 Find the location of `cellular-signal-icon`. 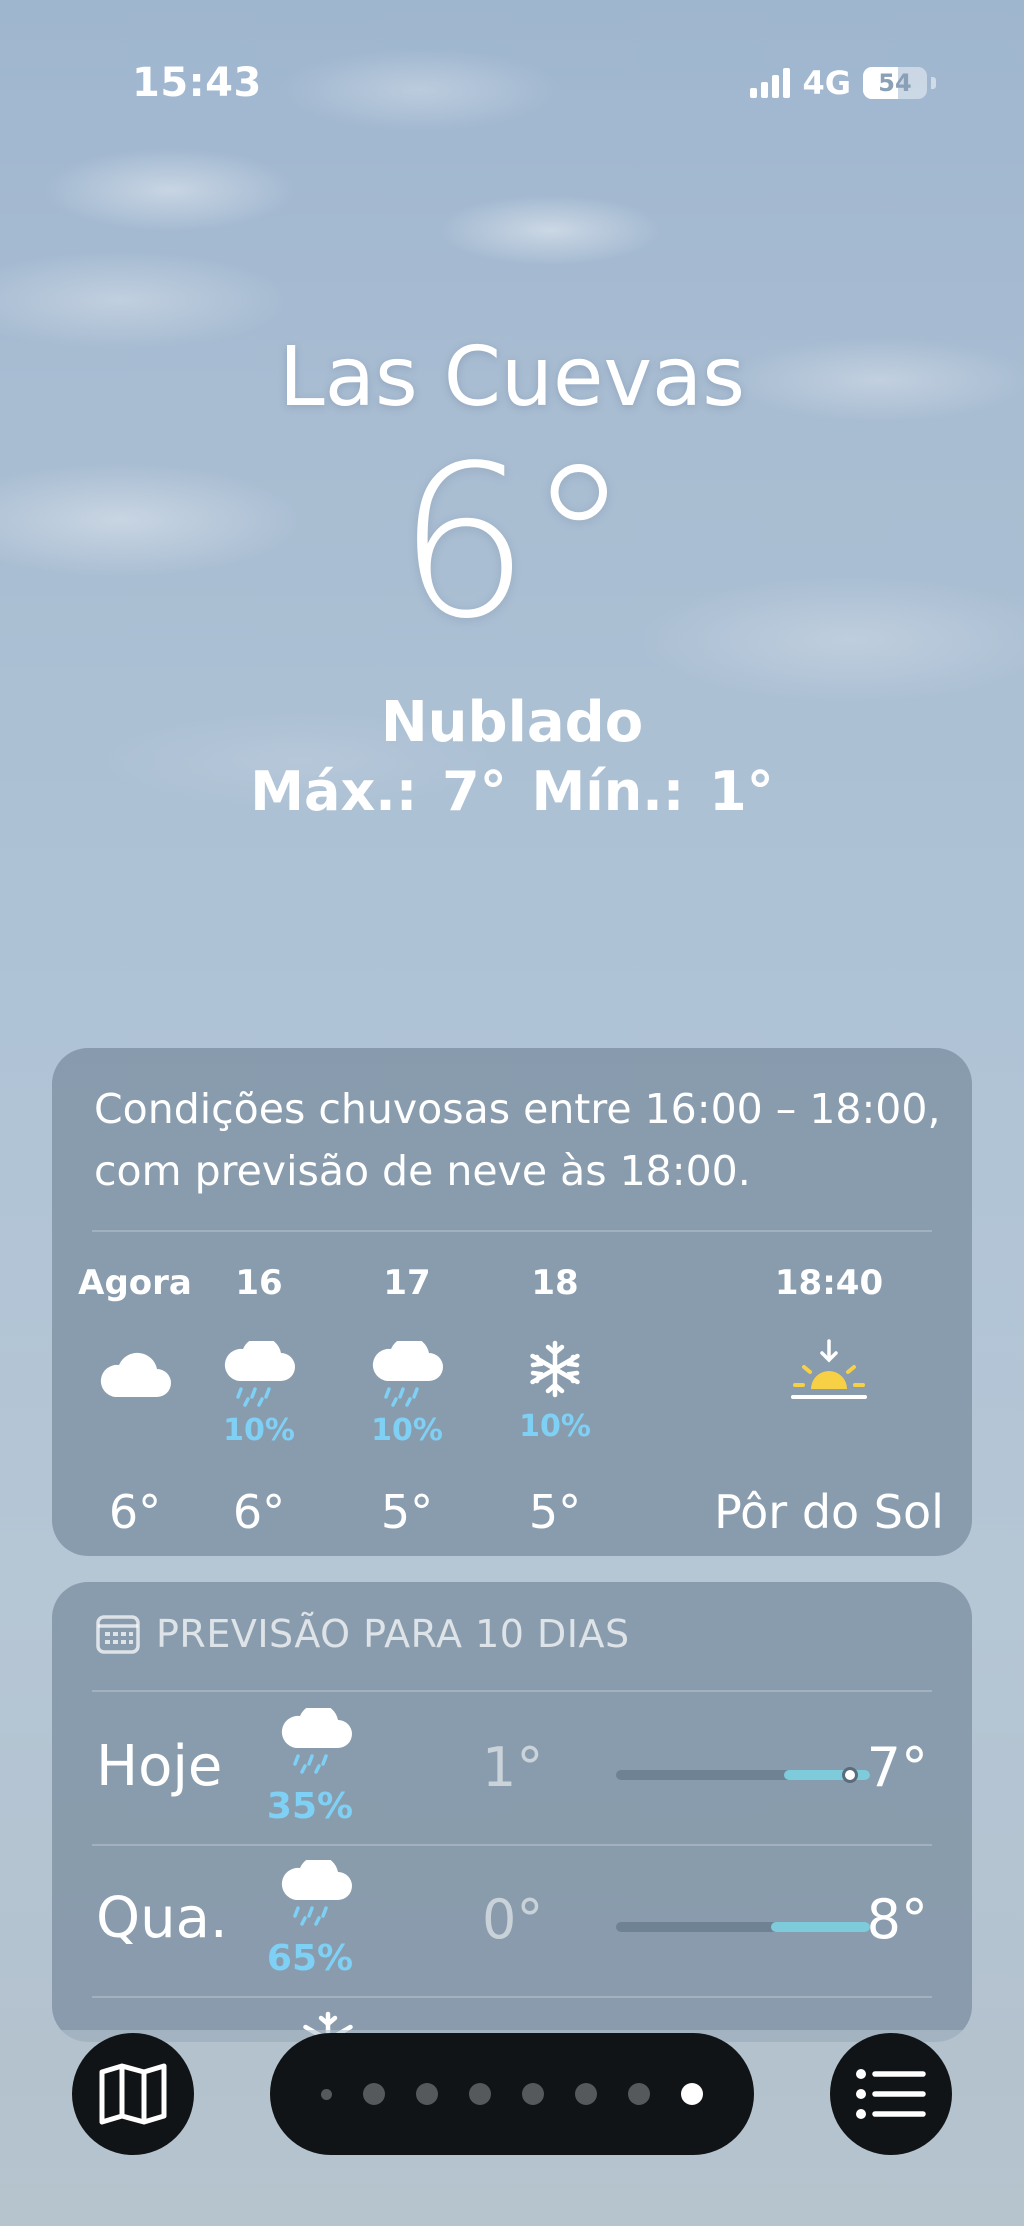

cellular-signal-icon is located at coordinates (770, 83).